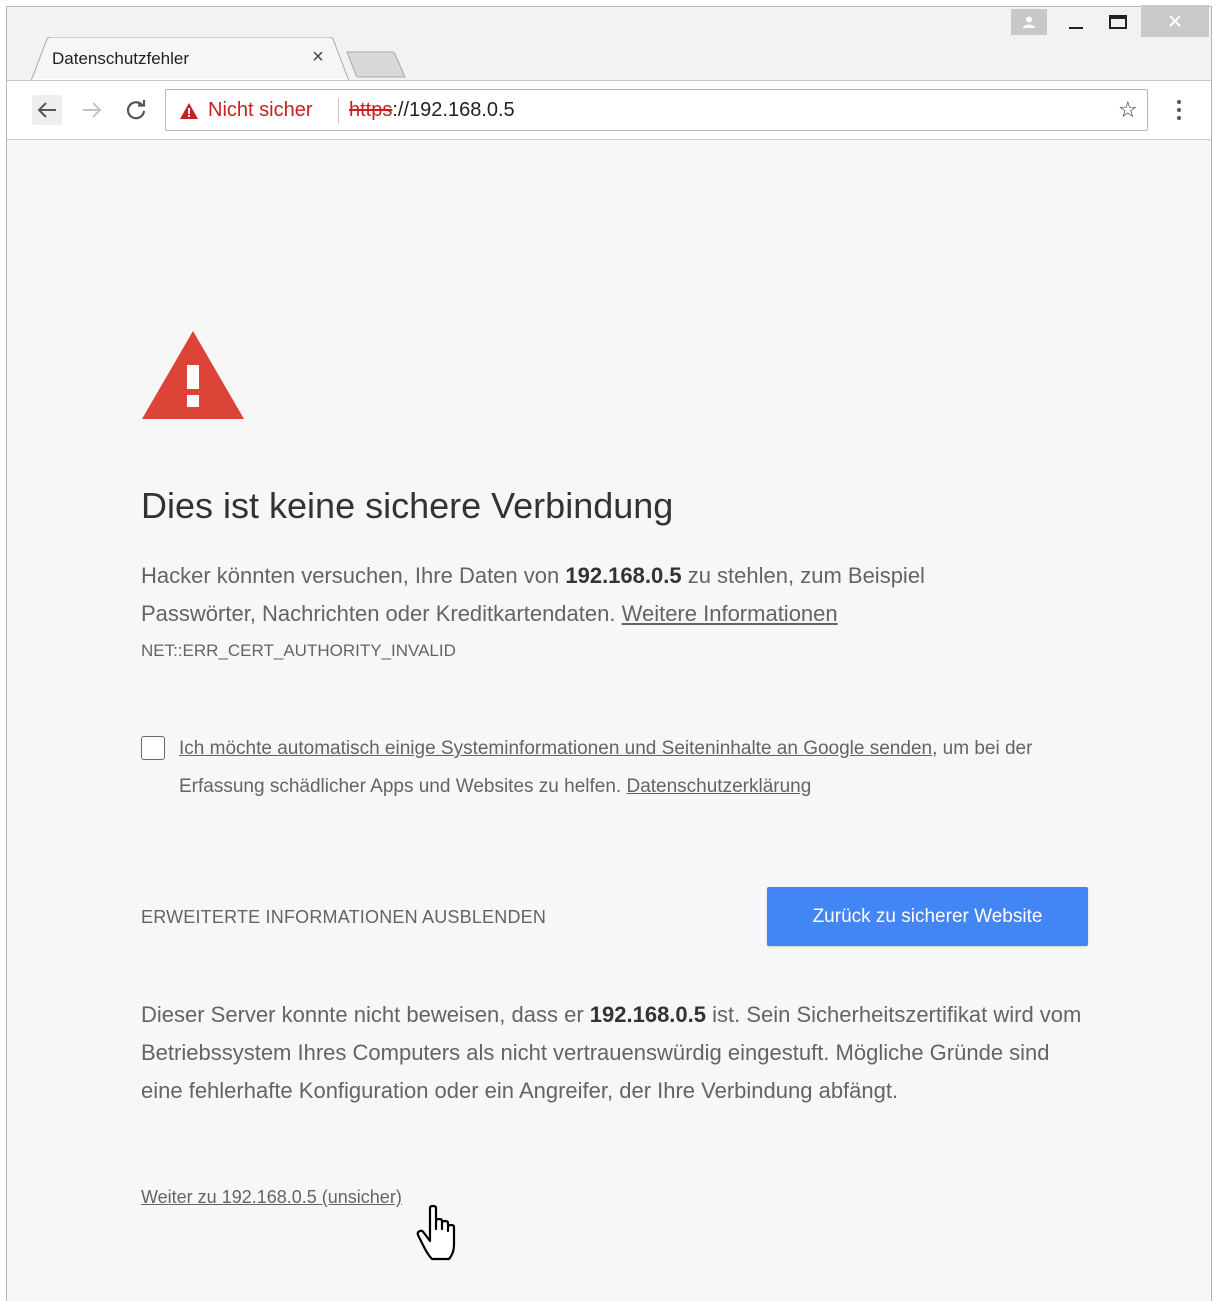 This screenshot has width=1214, height=1301. Describe the element at coordinates (453, 110) in the screenshot. I see `url-host: ://192.168.0.5` at that location.